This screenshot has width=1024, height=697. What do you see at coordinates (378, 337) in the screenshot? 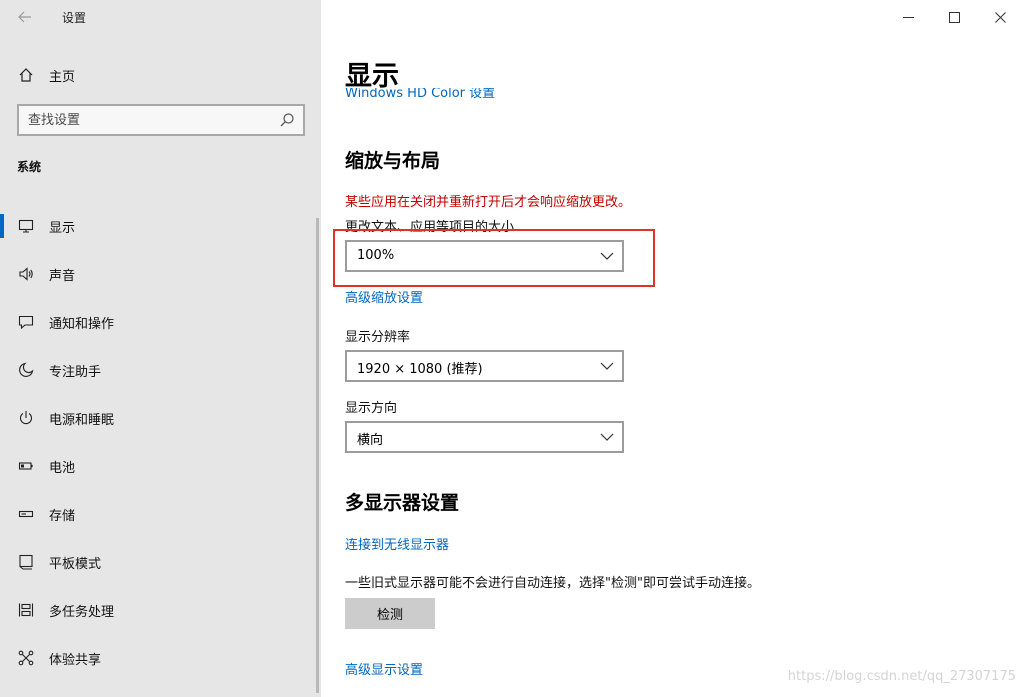
I see `resolution-label: 显示分辨率` at bounding box center [378, 337].